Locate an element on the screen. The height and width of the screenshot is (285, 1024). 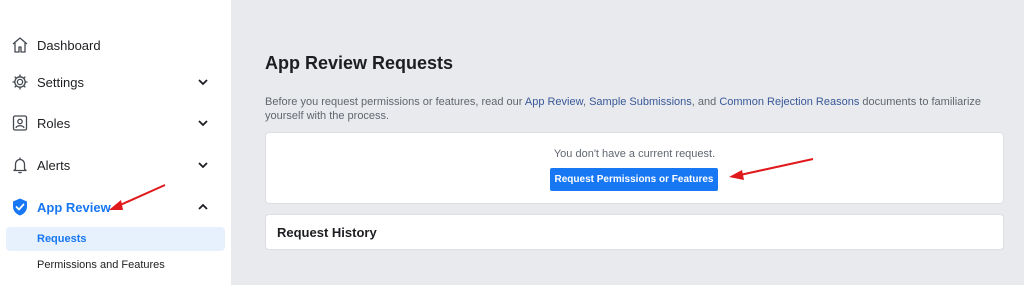
sidebar-item-label: App Review is located at coordinates (74, 207).